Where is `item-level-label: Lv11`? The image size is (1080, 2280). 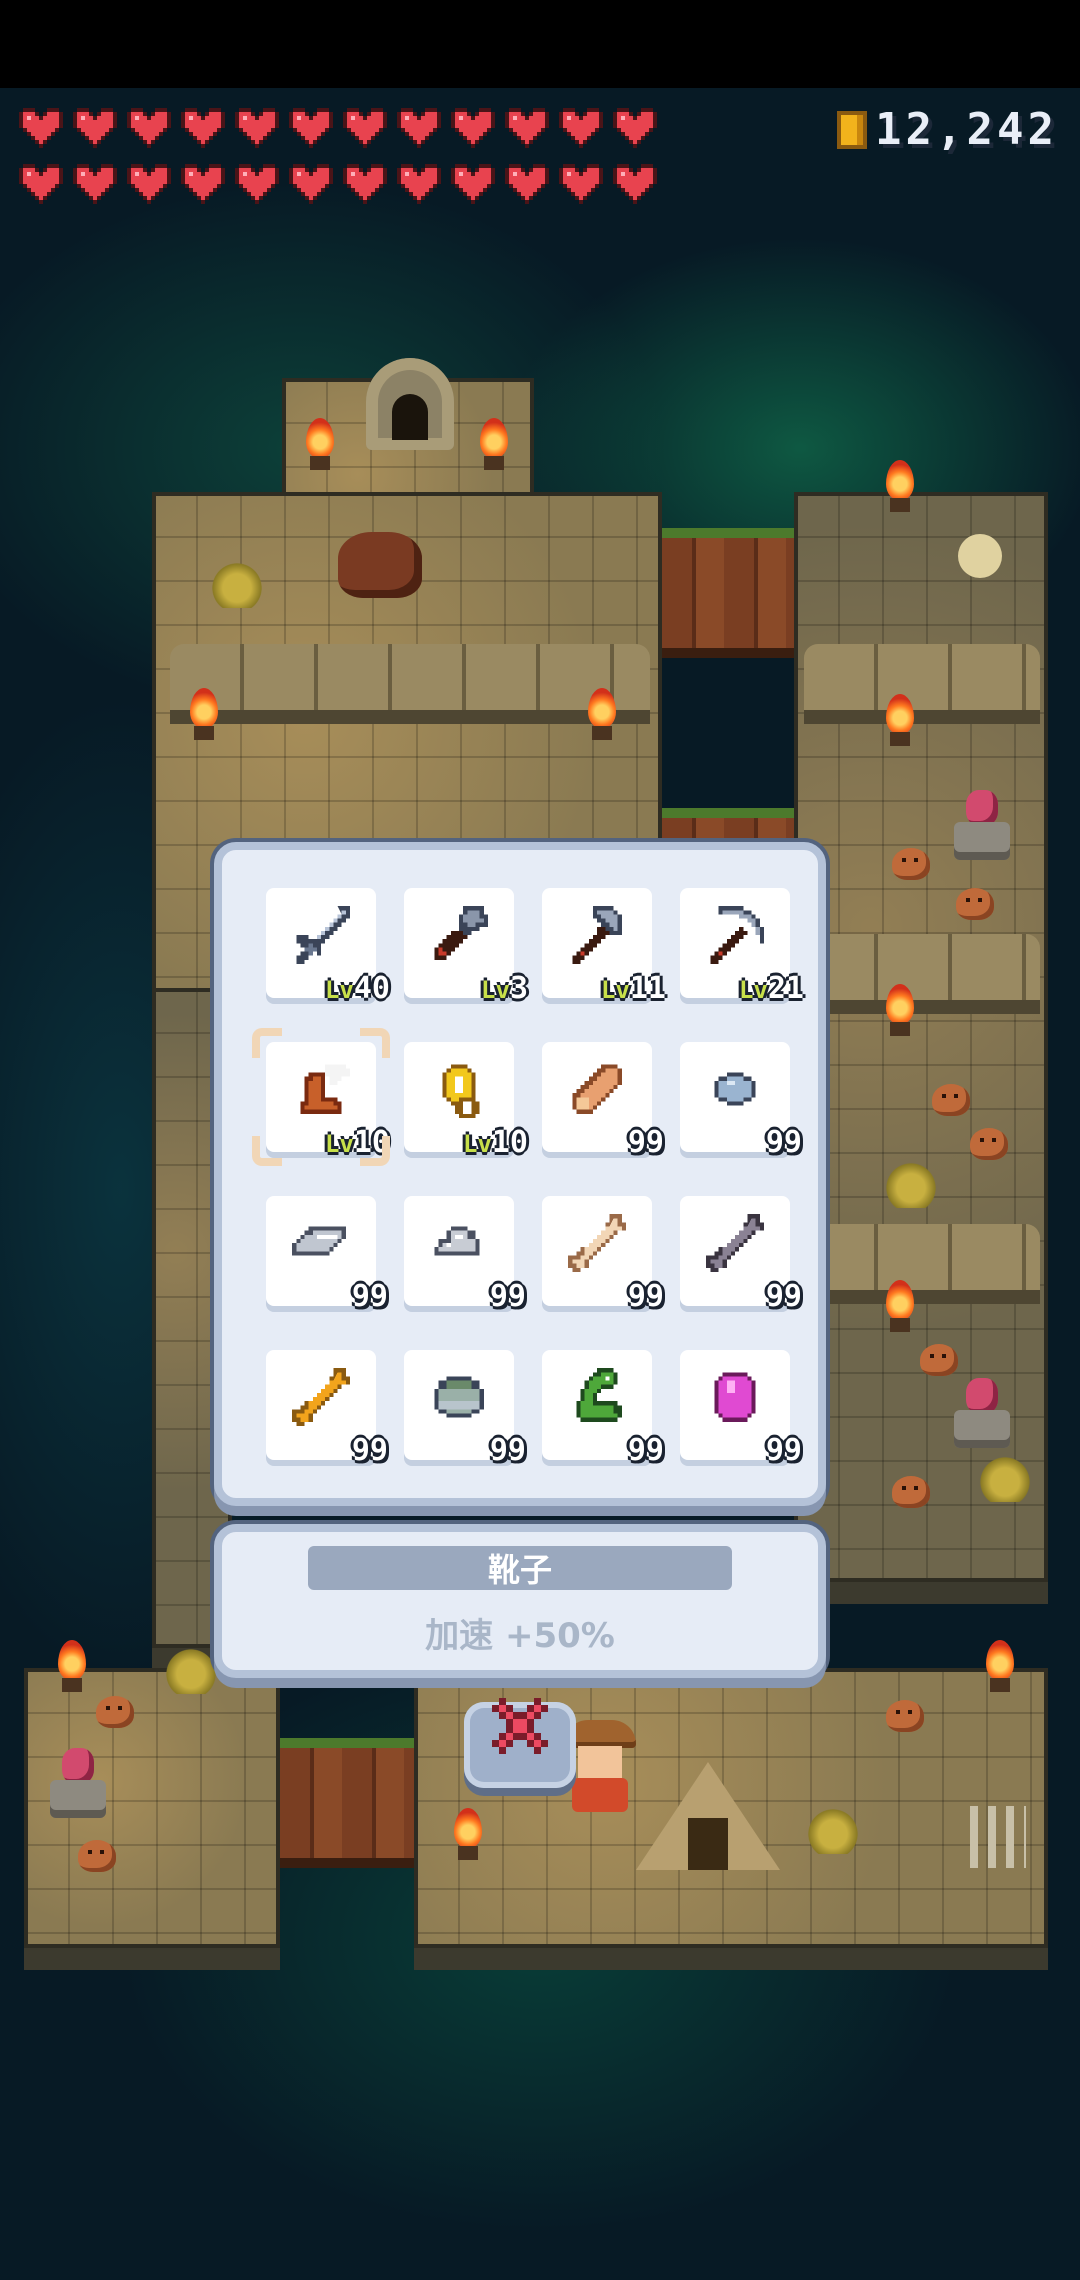 item-level-label: Lv11 is located at coordinates (633, 988).